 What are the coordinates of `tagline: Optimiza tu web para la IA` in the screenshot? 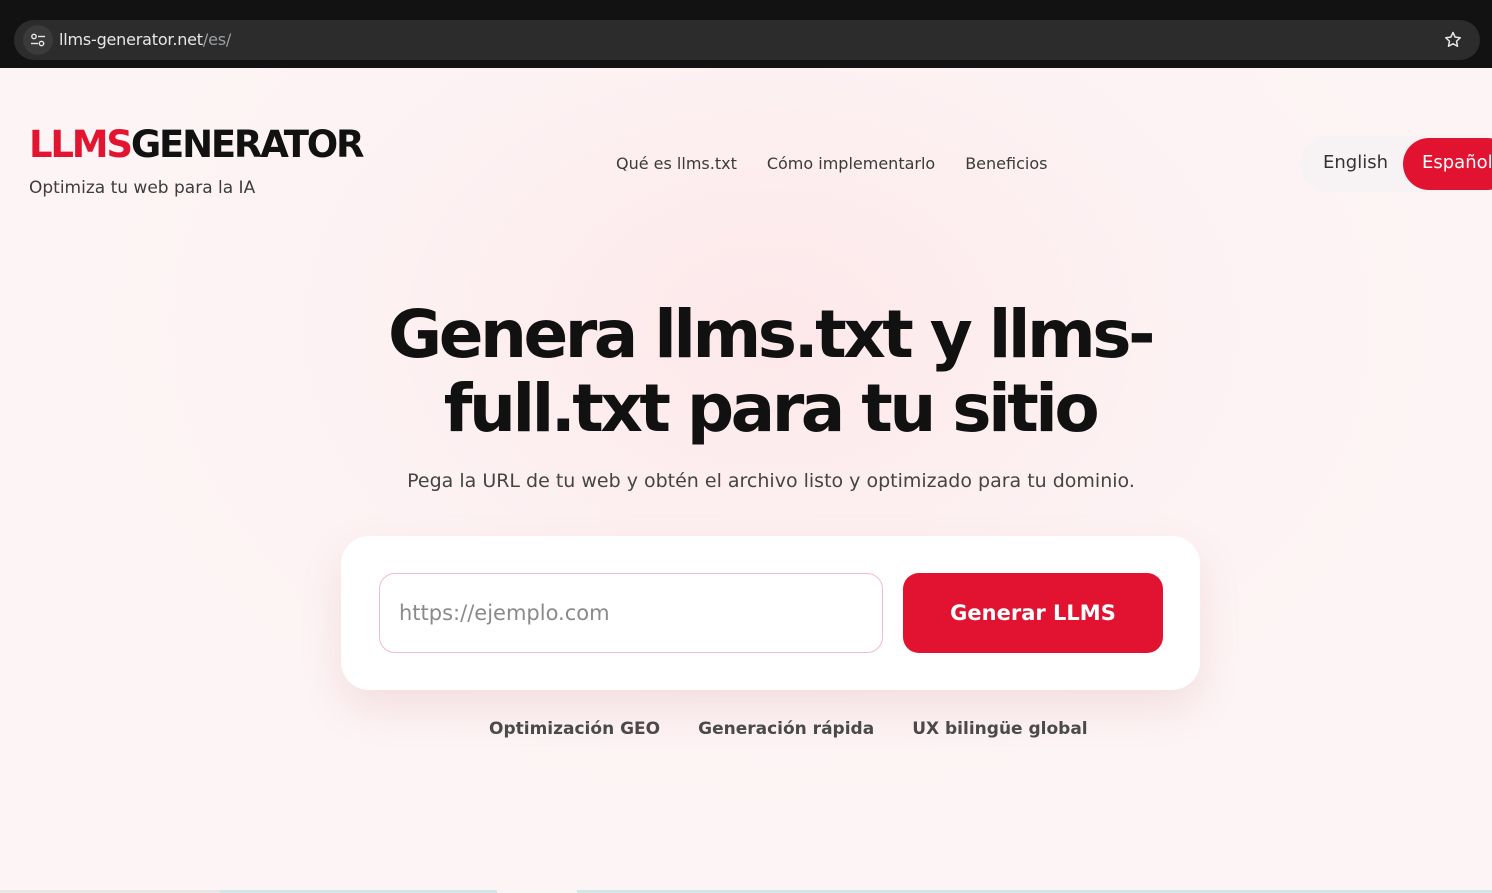 It's located at (142, 188).